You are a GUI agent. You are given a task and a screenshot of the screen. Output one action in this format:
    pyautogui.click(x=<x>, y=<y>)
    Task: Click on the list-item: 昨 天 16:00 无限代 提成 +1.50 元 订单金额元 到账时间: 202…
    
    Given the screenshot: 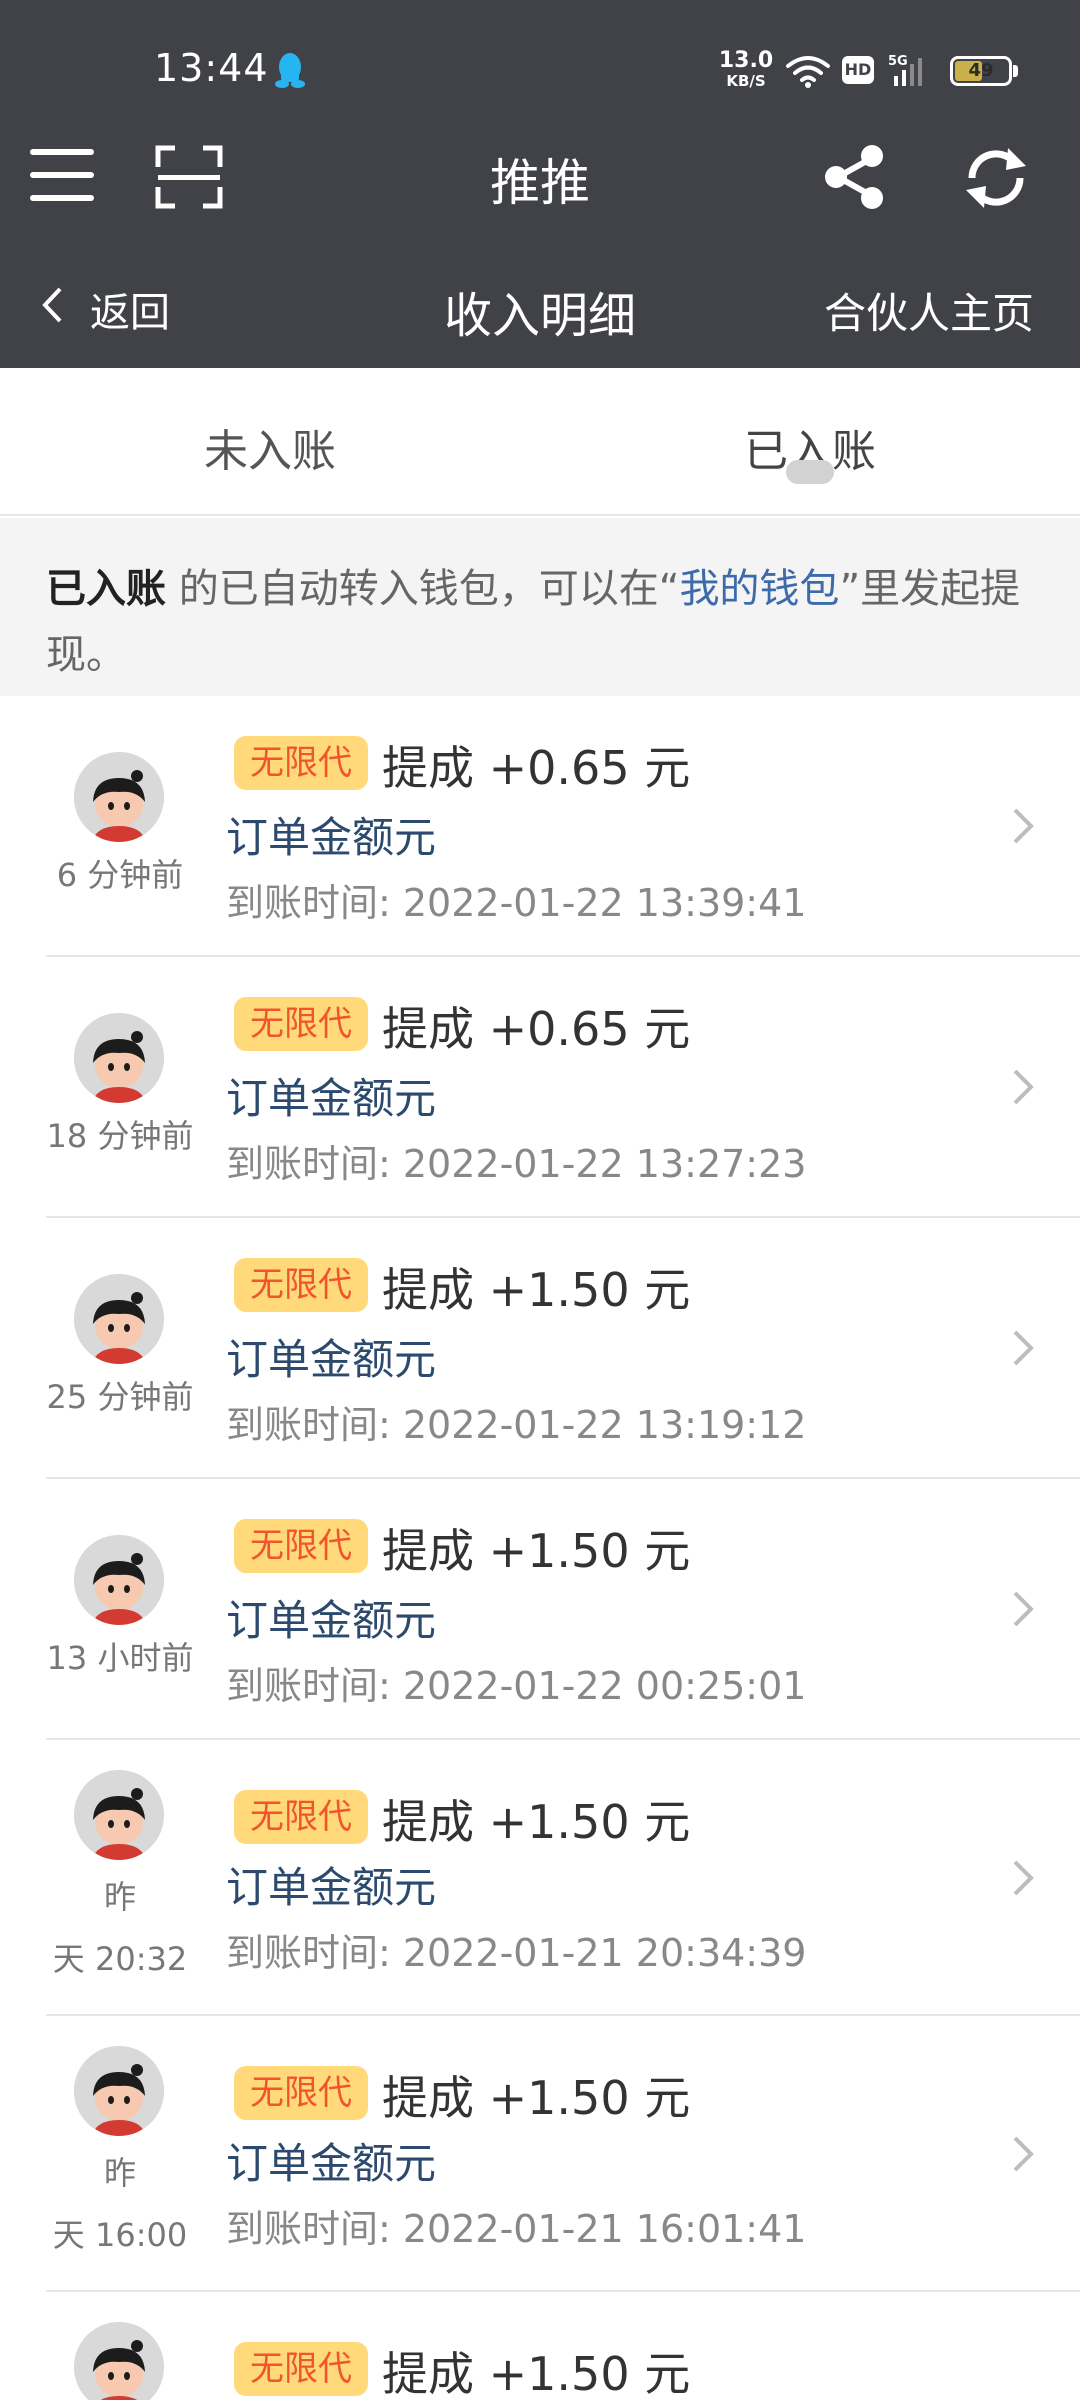 What is the action you would take?
    pyautogui.click(x=540, y=2154)
    